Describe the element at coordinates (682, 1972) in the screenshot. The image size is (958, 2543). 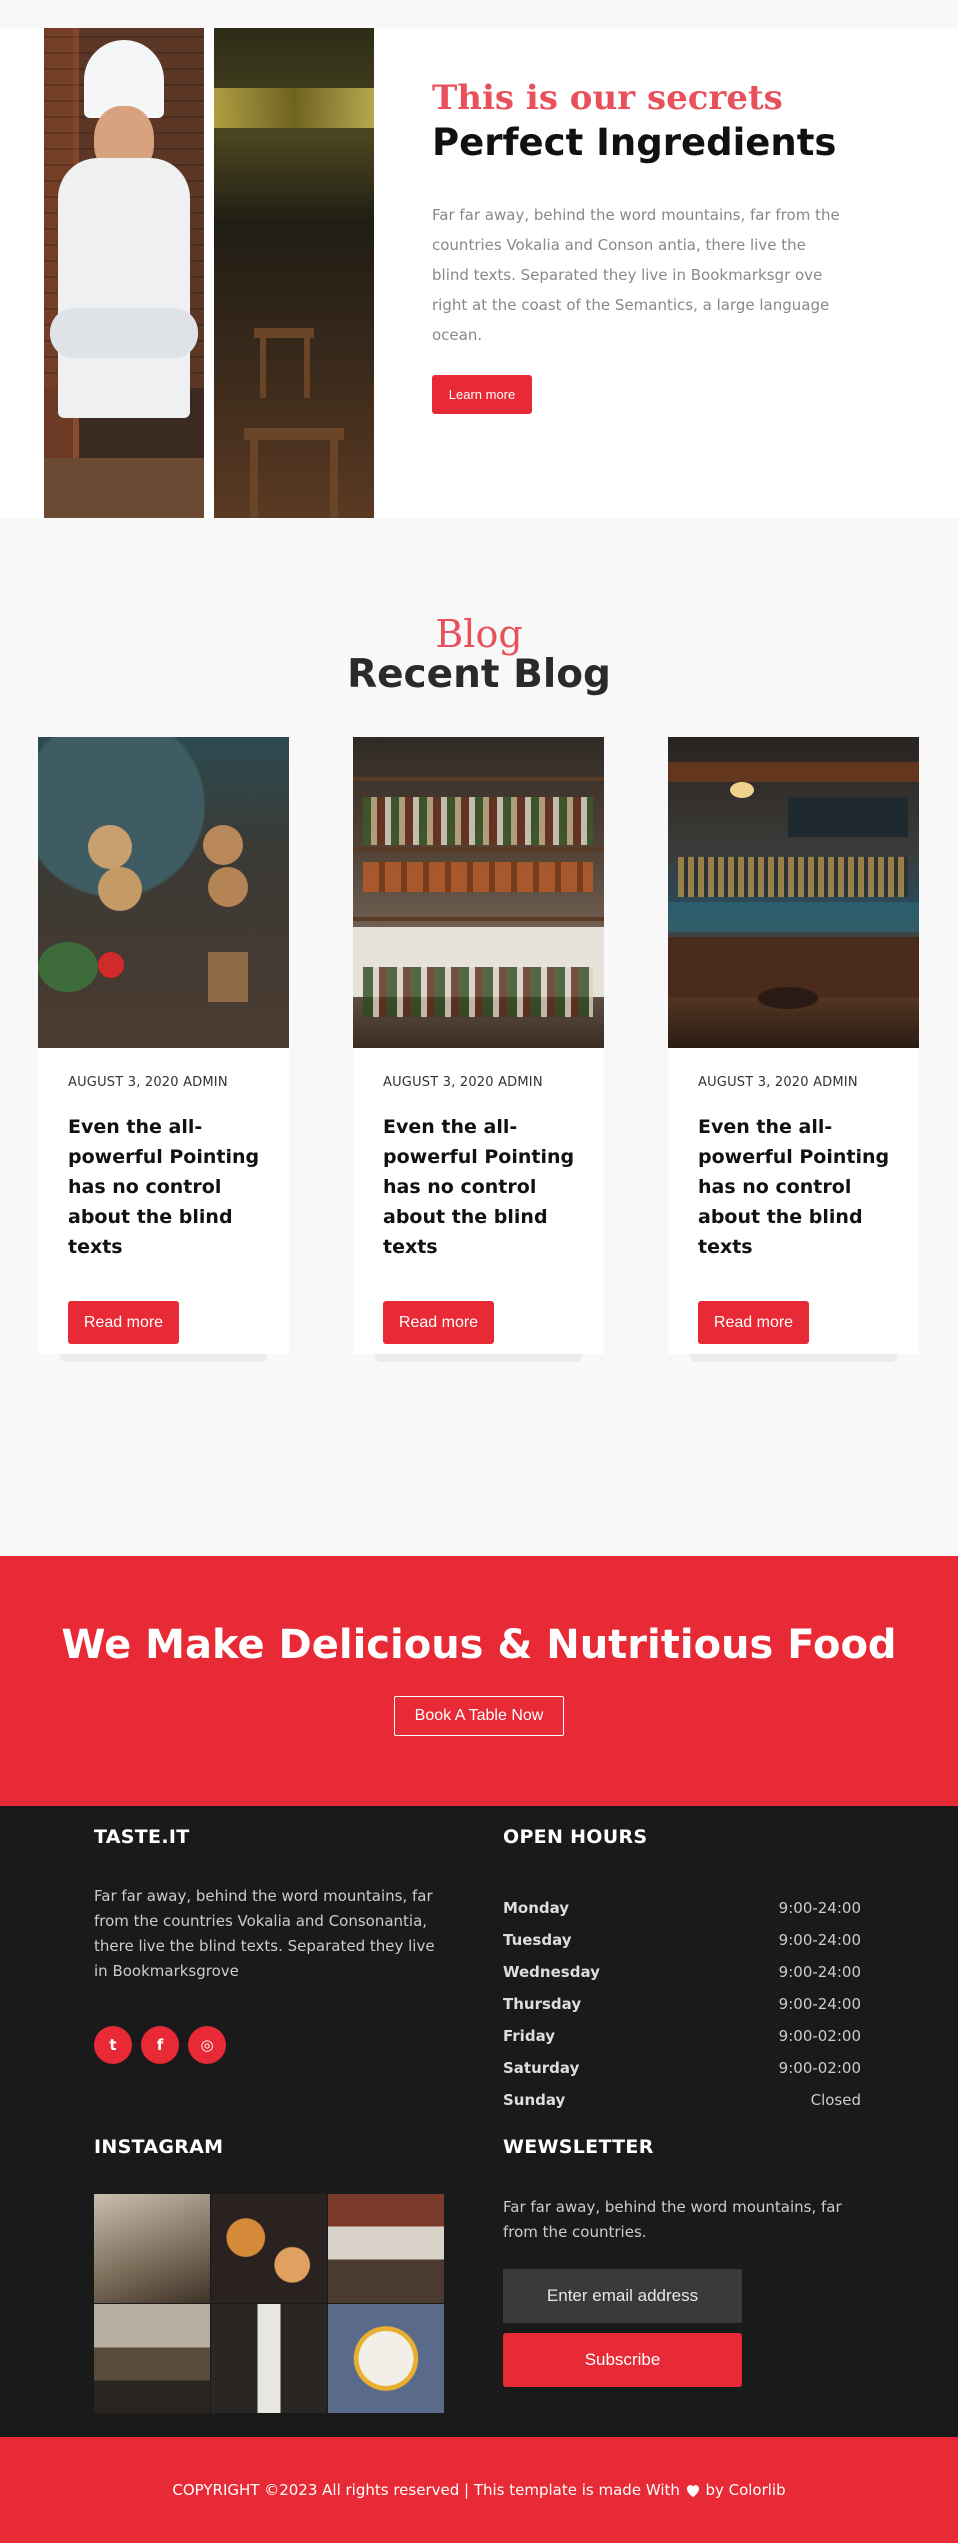
I see `hours-row: Wednesday 9:00-24:00` at that location.